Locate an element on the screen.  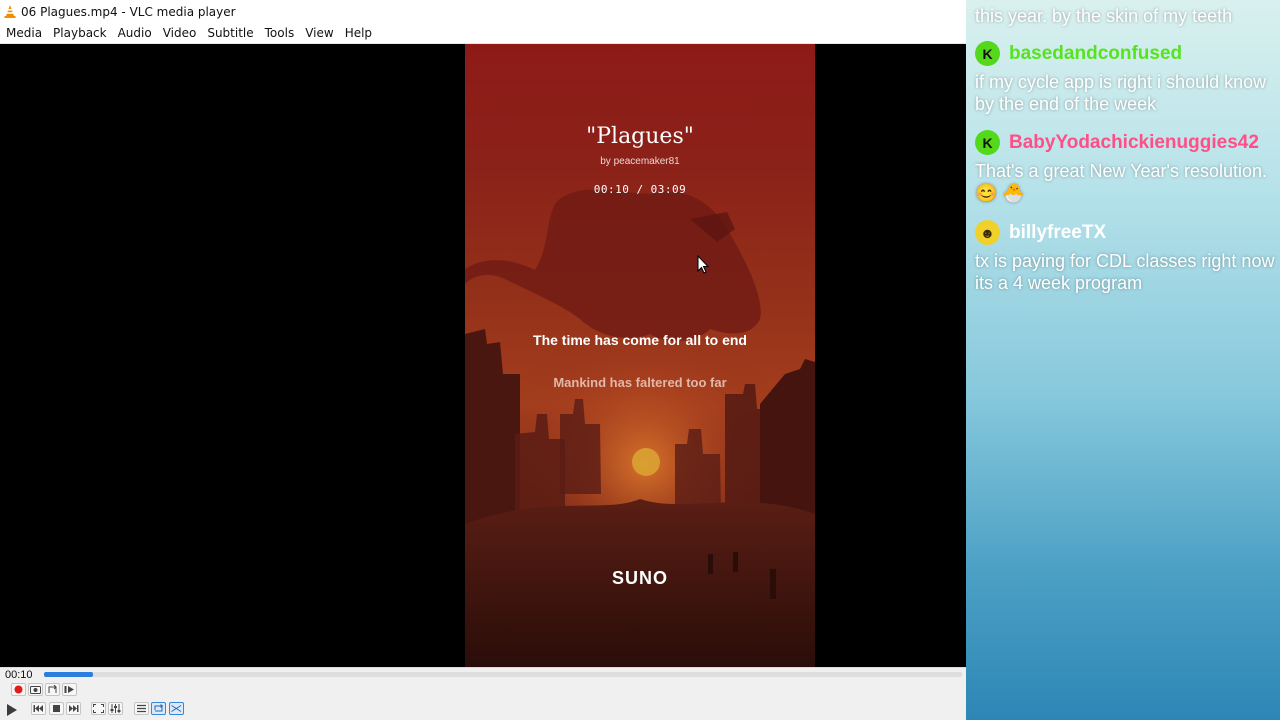
loop-icon is located at coordinates (159, 708).